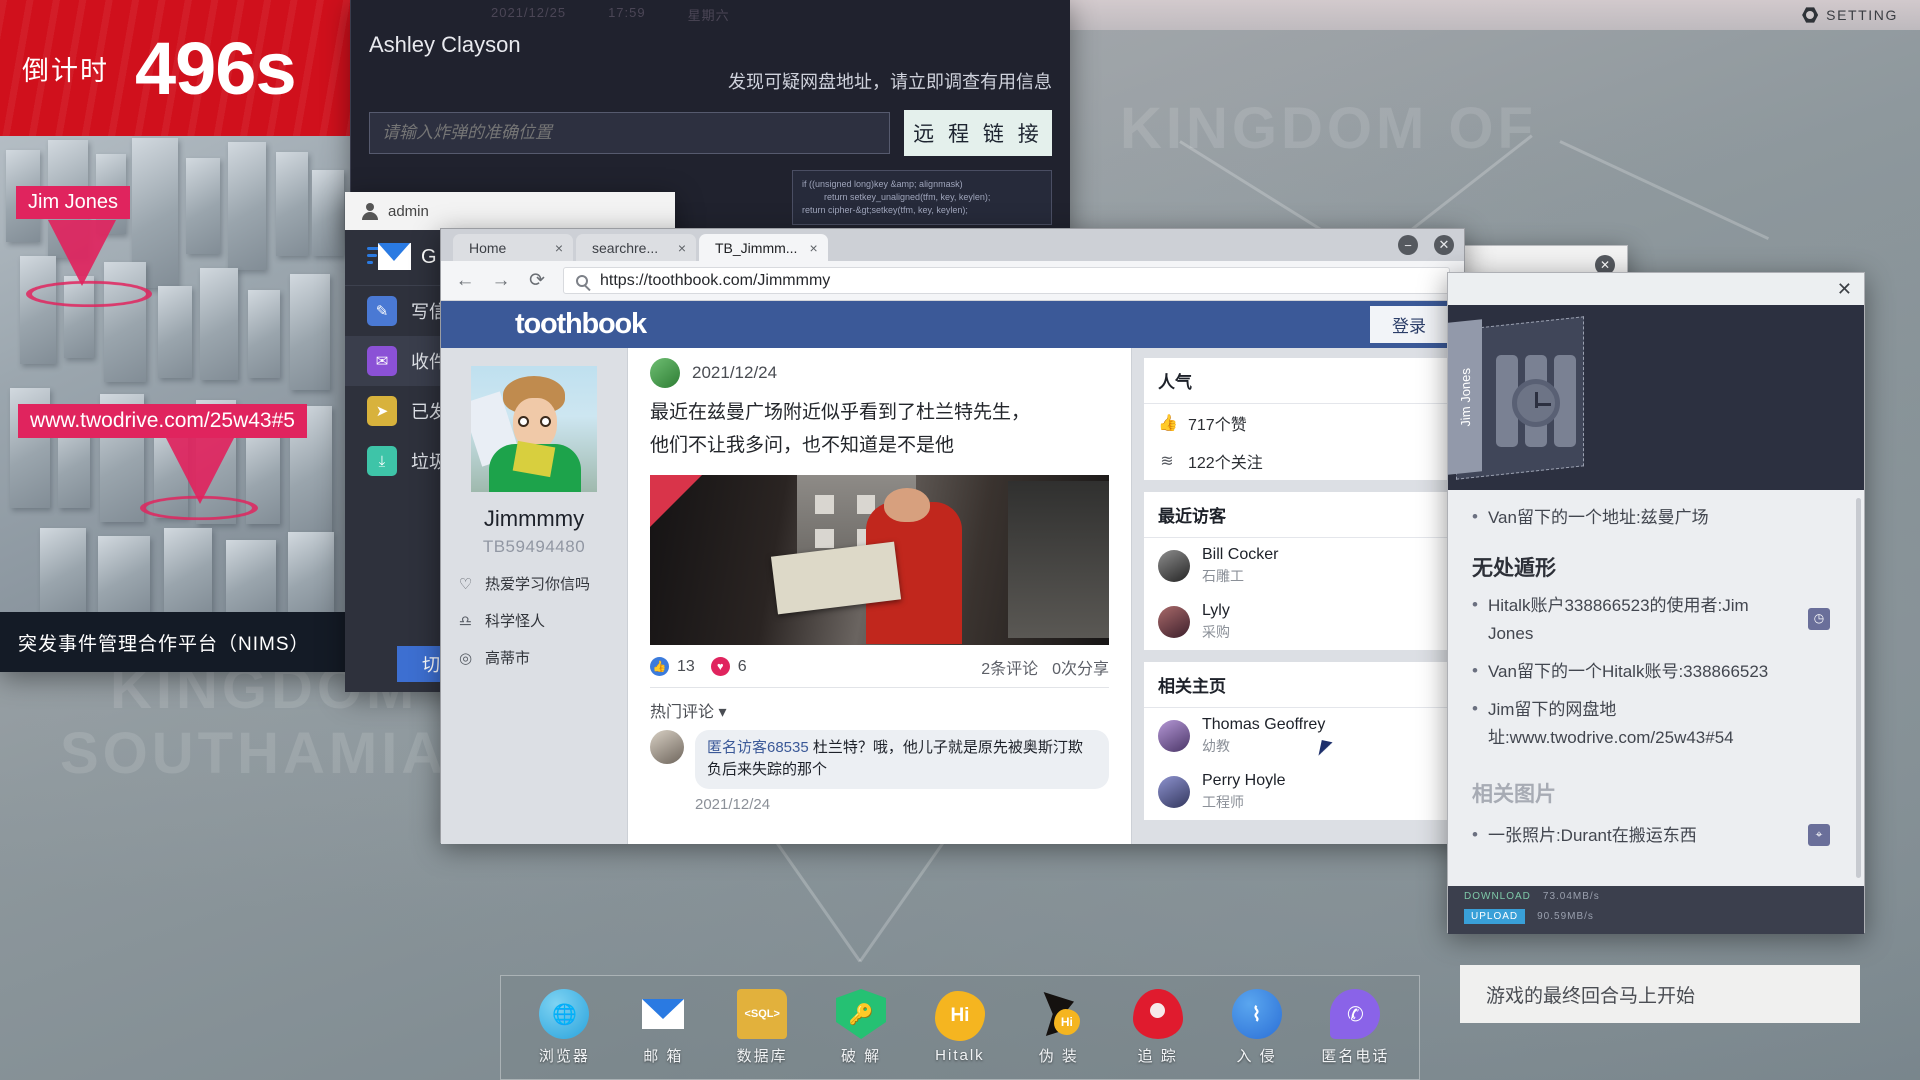 This screenshot has height=1080, width=1920. What do you see at coordinates (682, 248) in the screenshot?
I see `tab-close-icon-1: ×` at bounding box center [682, 248].